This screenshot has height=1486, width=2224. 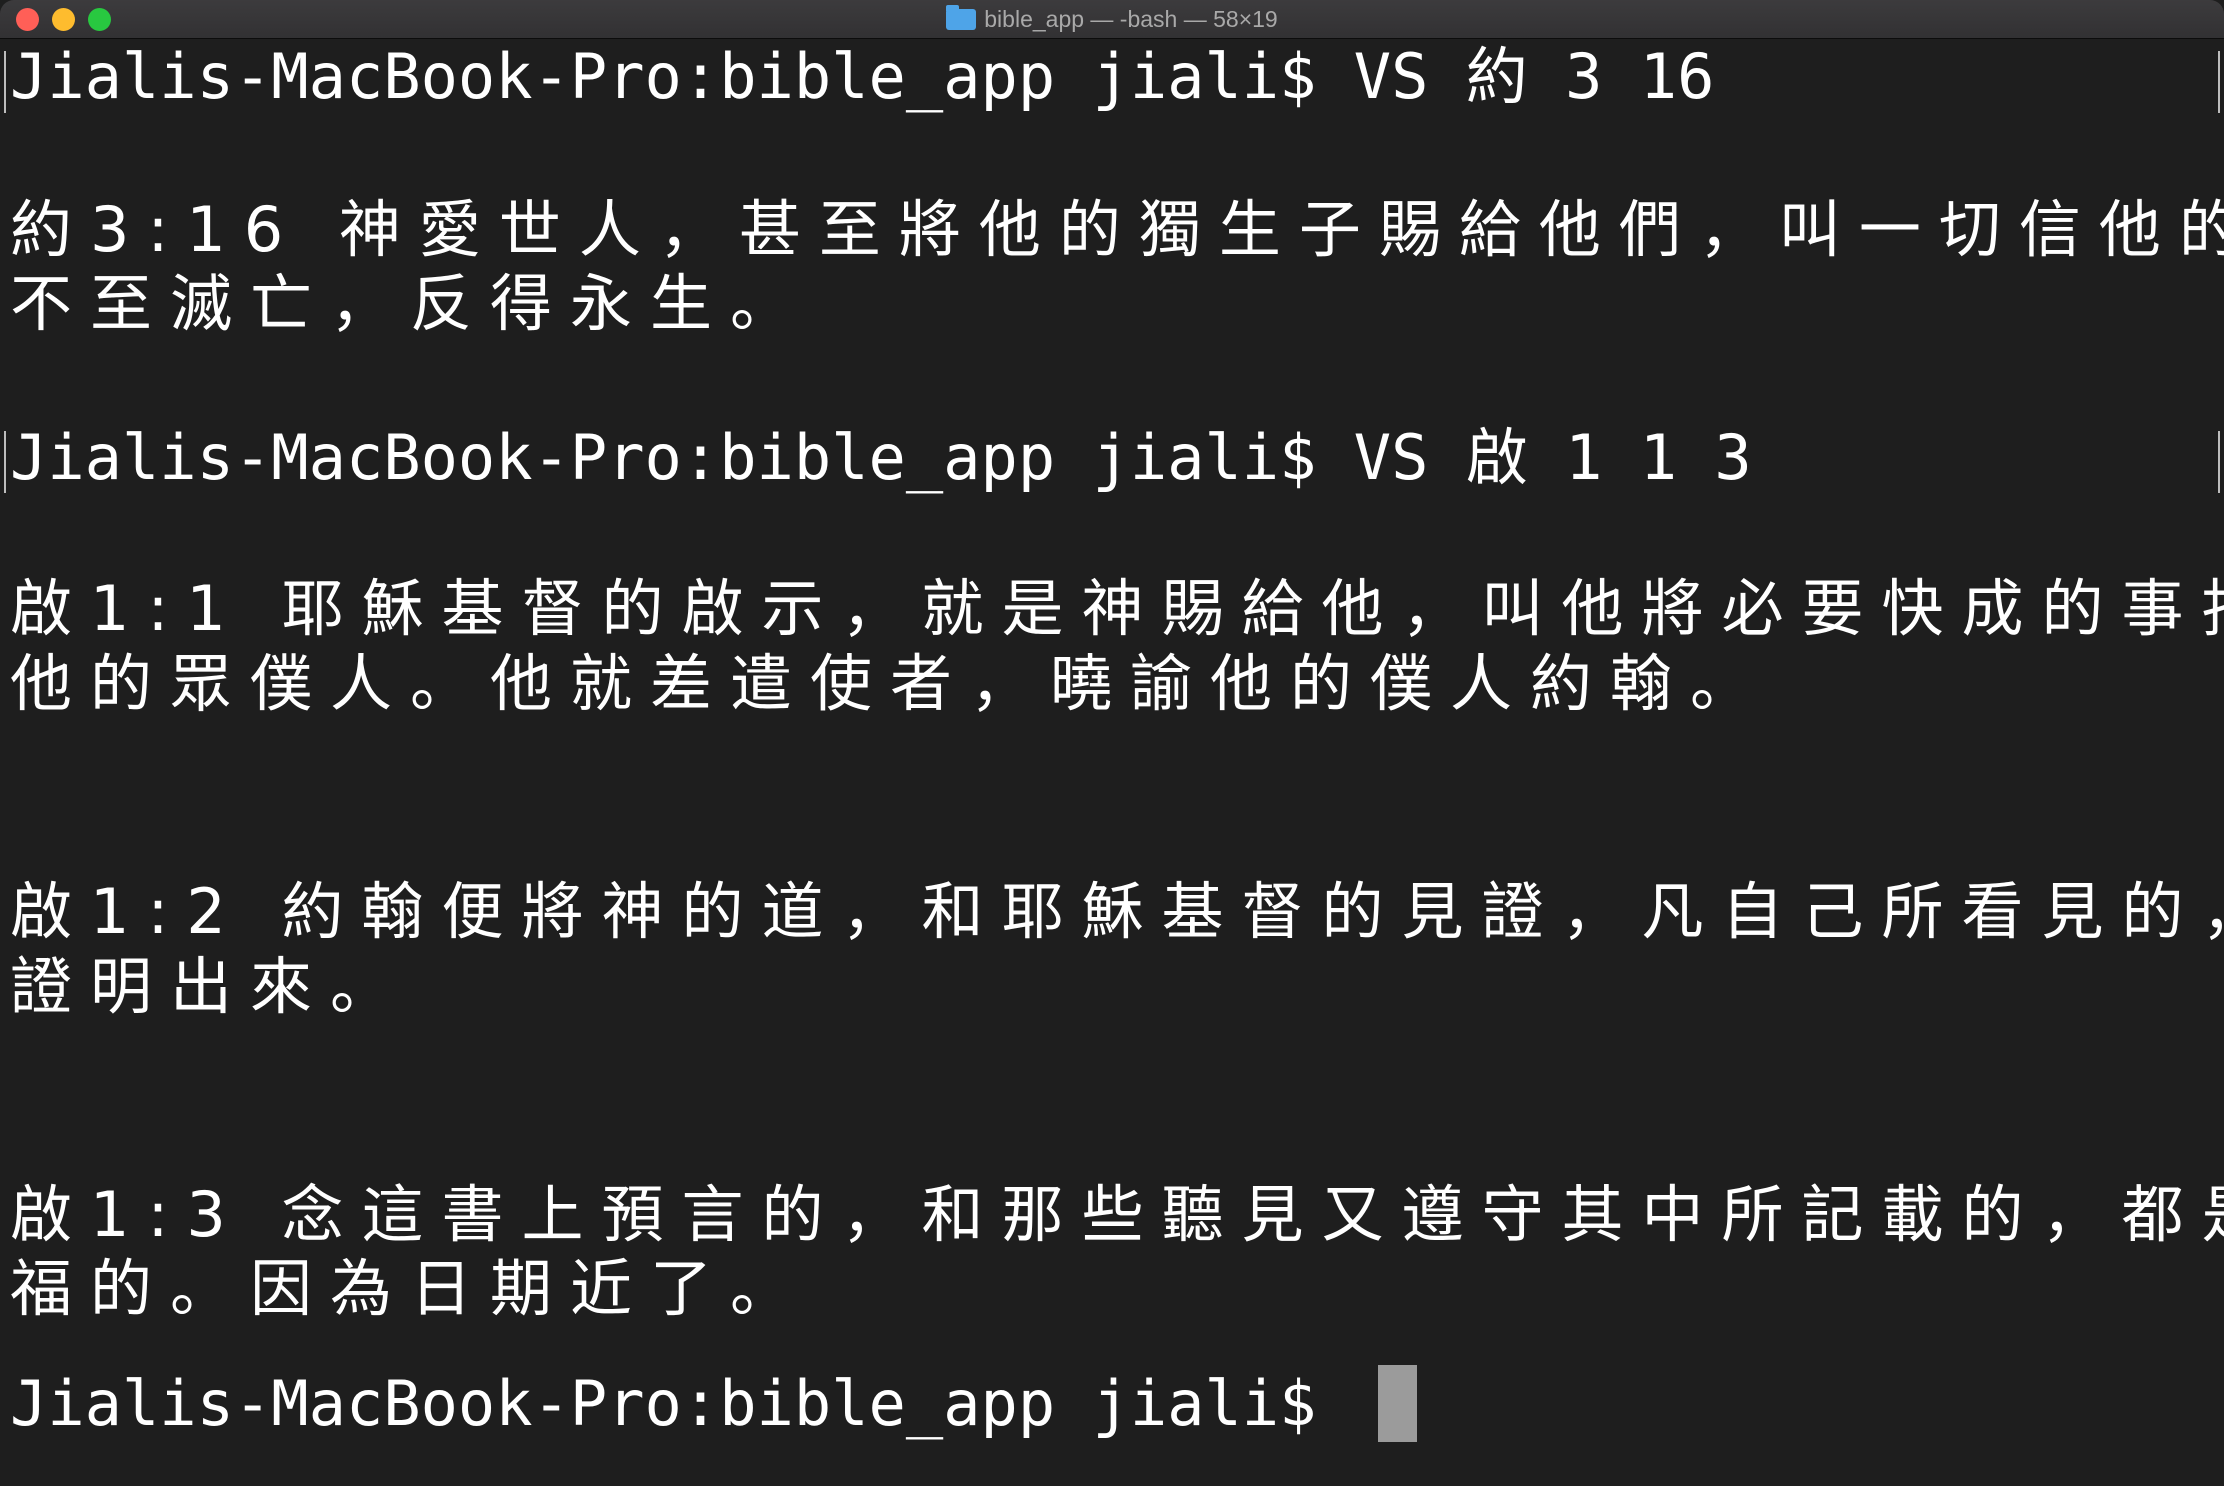 I want to click on output-line: 證明出來。, so click(x=210, y=986).